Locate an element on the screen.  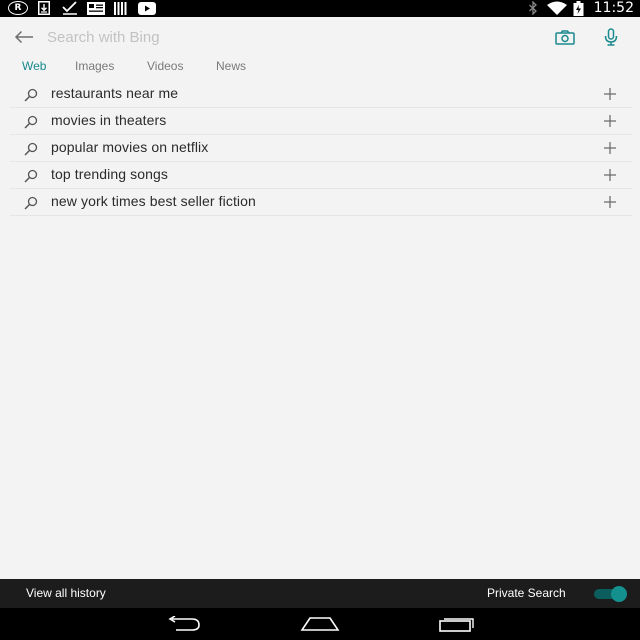
suggestion-item: top trending songs is located at coordinates (321, 175).